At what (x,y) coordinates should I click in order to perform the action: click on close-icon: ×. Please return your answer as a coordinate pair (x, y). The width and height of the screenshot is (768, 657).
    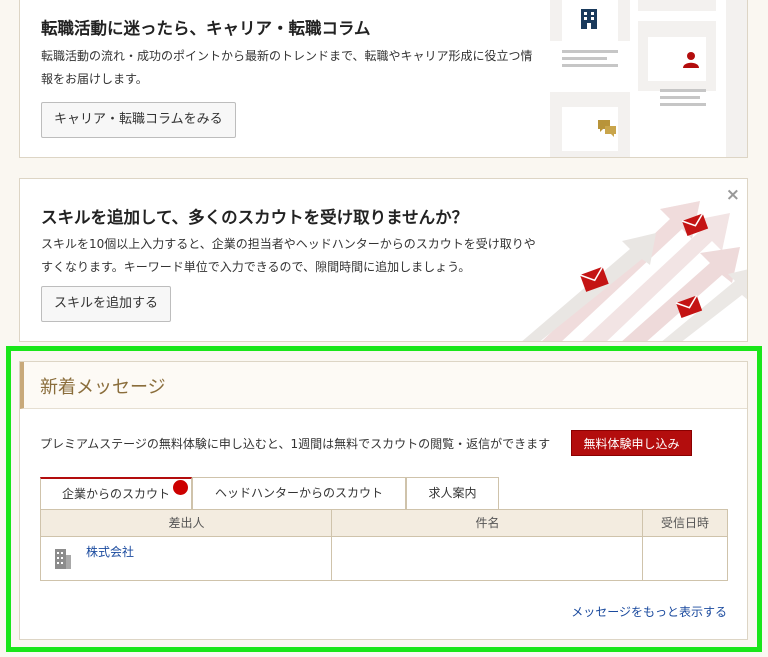
    Looking at the image, I should click on (733, 195).